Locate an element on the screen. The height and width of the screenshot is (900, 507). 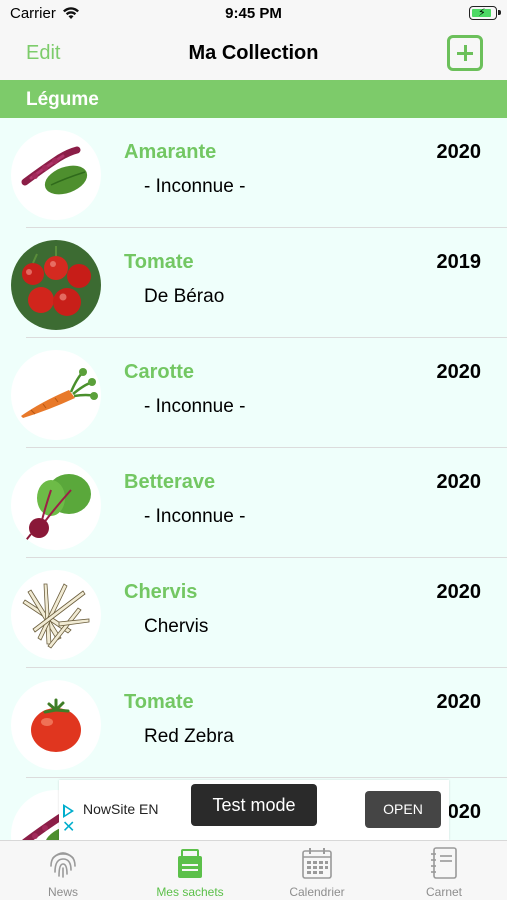
ad-open-button: OPEN is located at coordinates (403, 809).